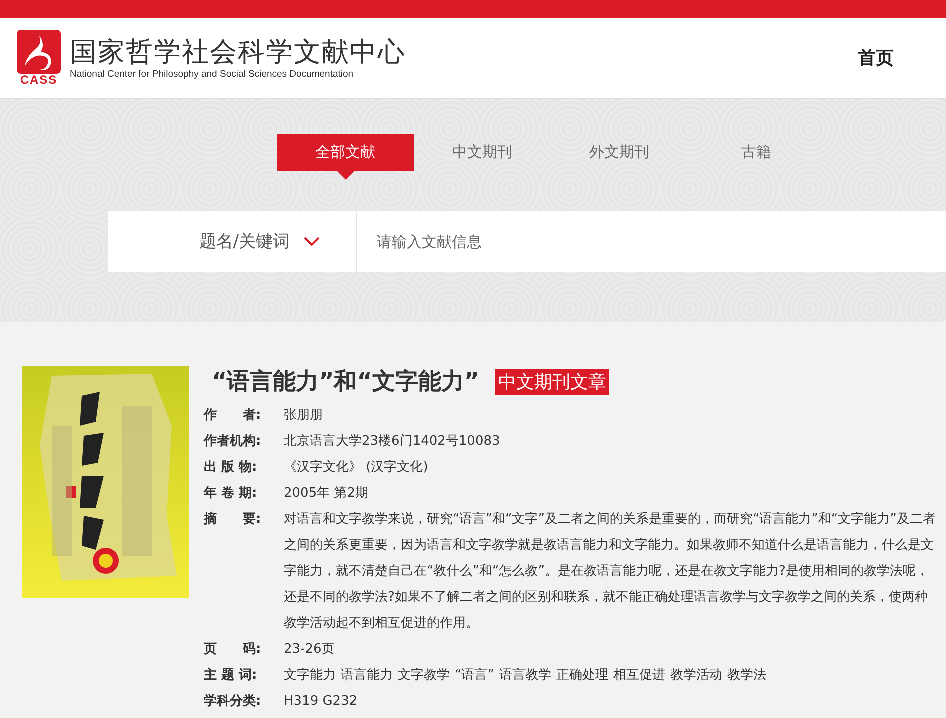 This screenshot has height=718, width=946. I want to click on field-value: 23-26页, so click(310, 650).